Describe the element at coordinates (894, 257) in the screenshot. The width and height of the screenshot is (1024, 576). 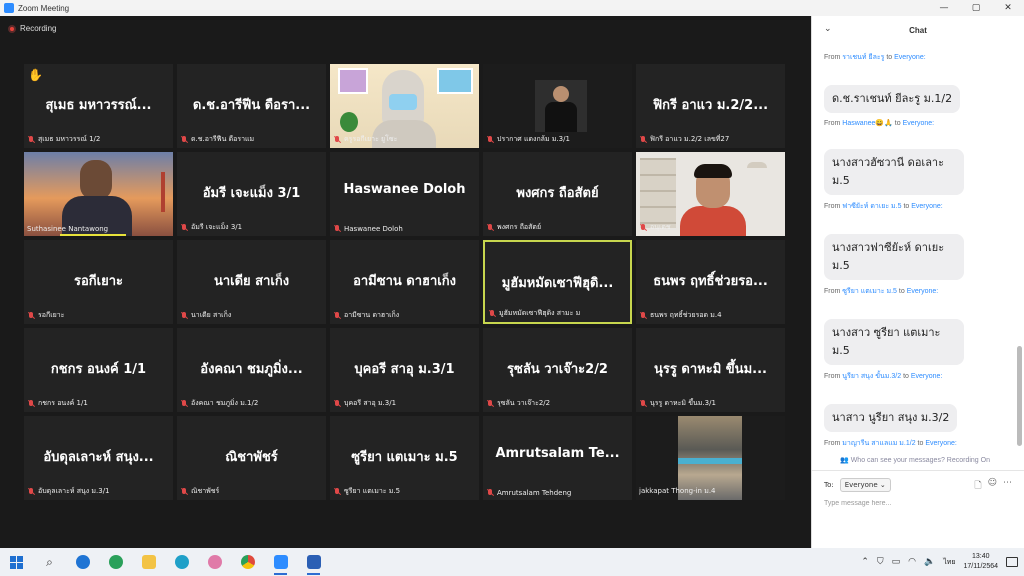
I see `chat-message-text: นางสาวฟาซียัะห์ ดาเยะ ม.5` at that location.